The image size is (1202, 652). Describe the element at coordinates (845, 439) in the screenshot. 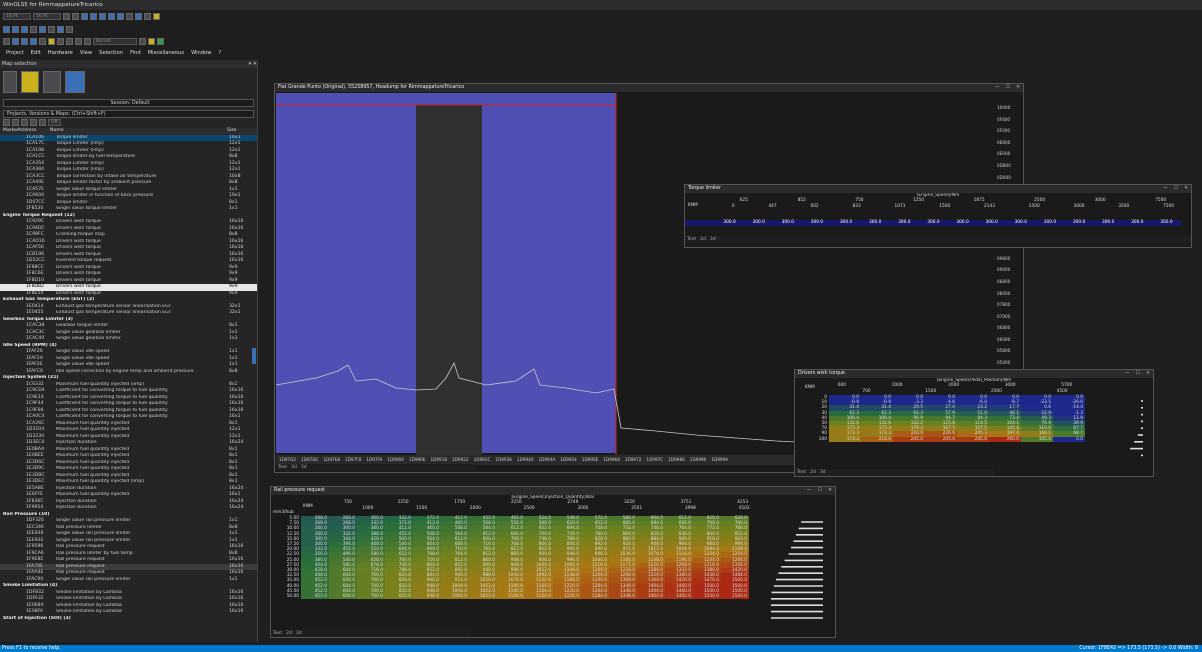

I see `cell: 173.3` at that location.